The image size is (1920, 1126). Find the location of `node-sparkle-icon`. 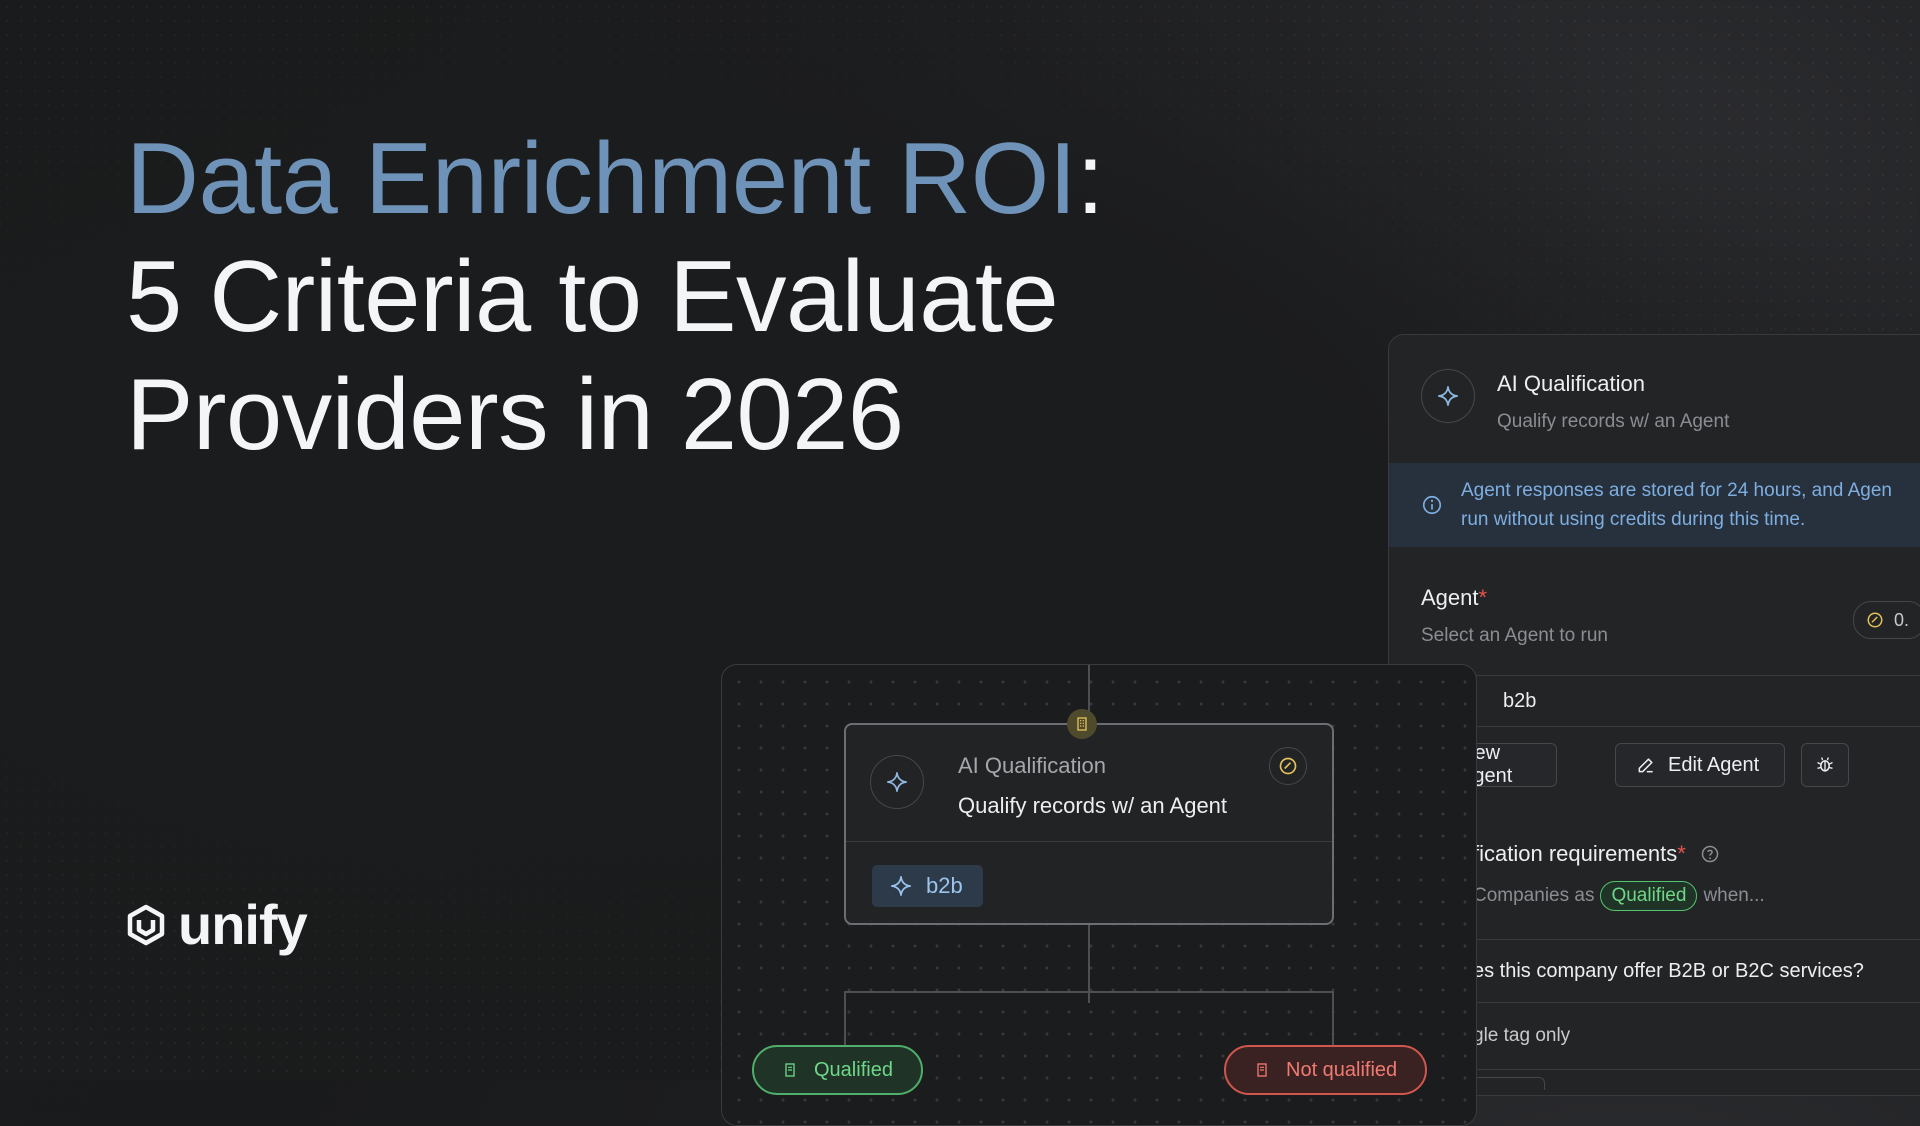

node-sparkle-icon is located at coordinates (897, 782).